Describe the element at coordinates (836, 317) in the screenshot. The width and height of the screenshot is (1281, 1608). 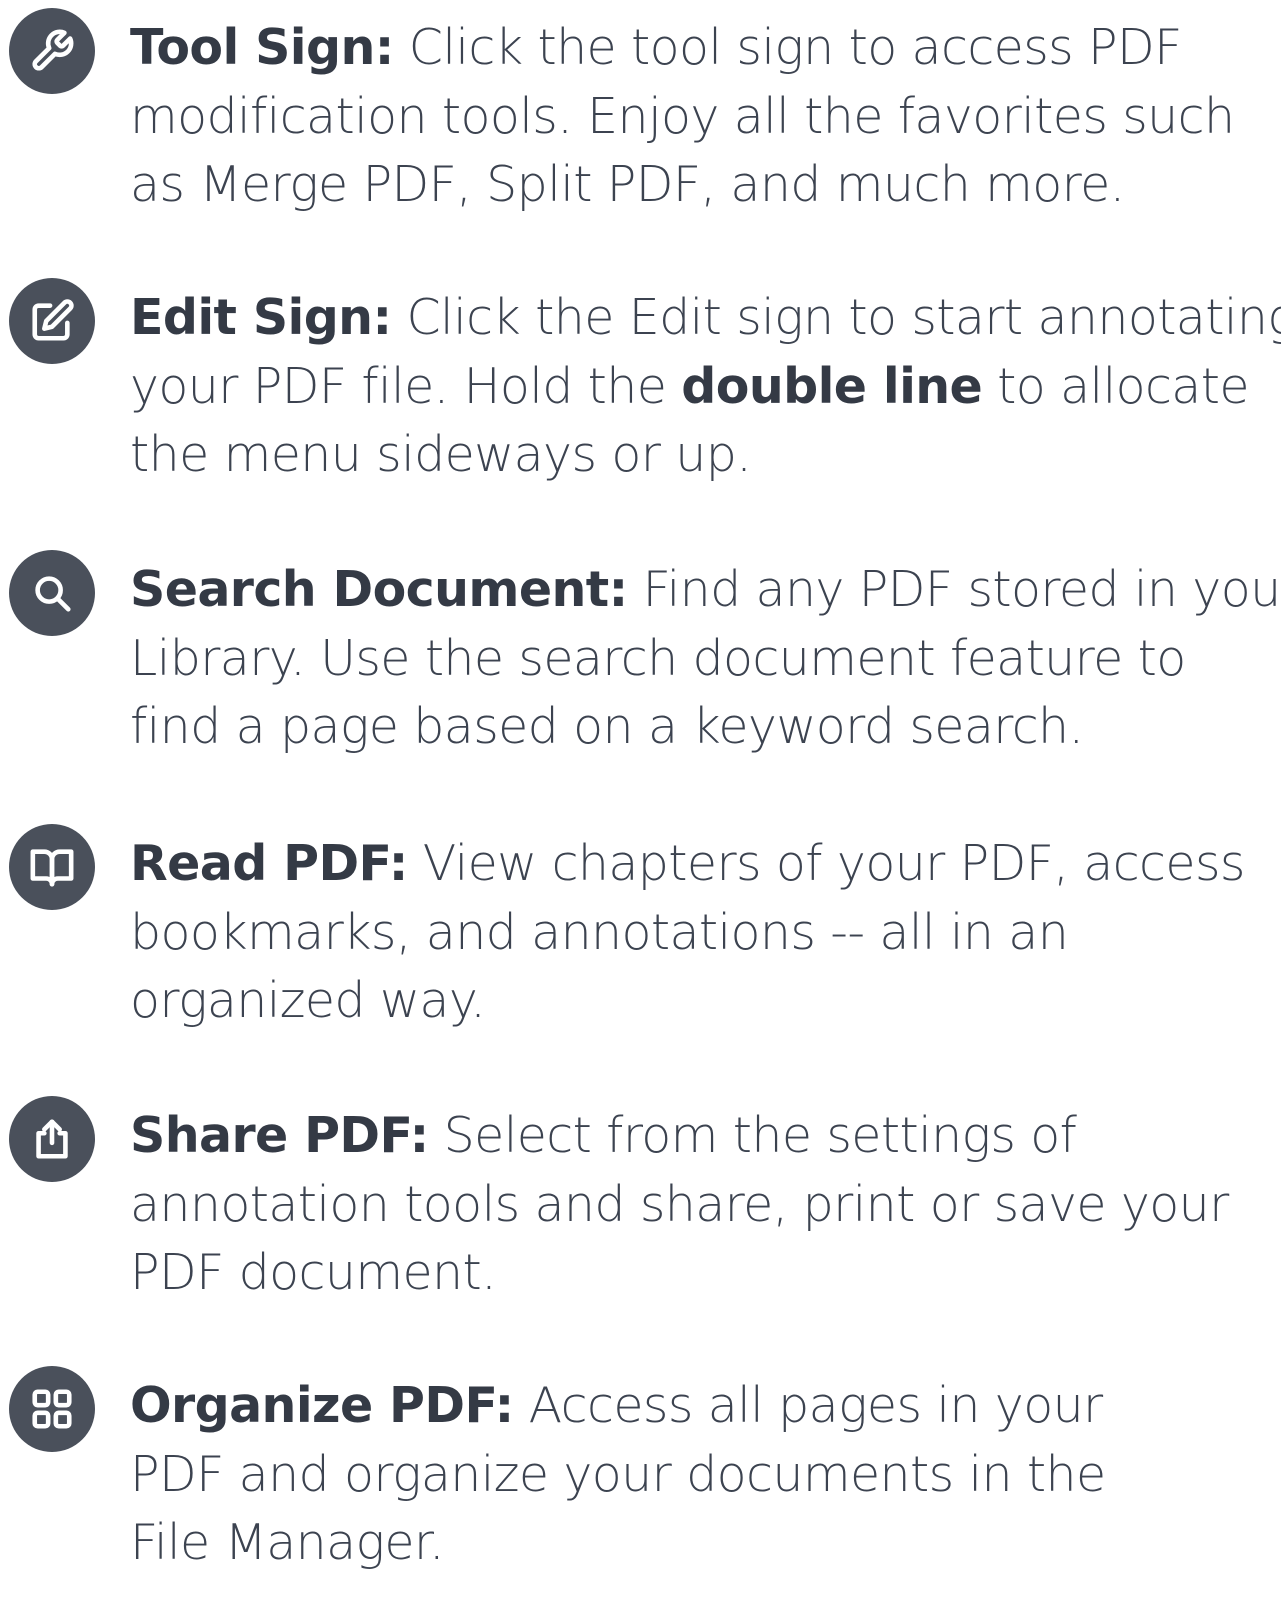
I see `feature-text: Click the Edit sign to start annotating` at that location.